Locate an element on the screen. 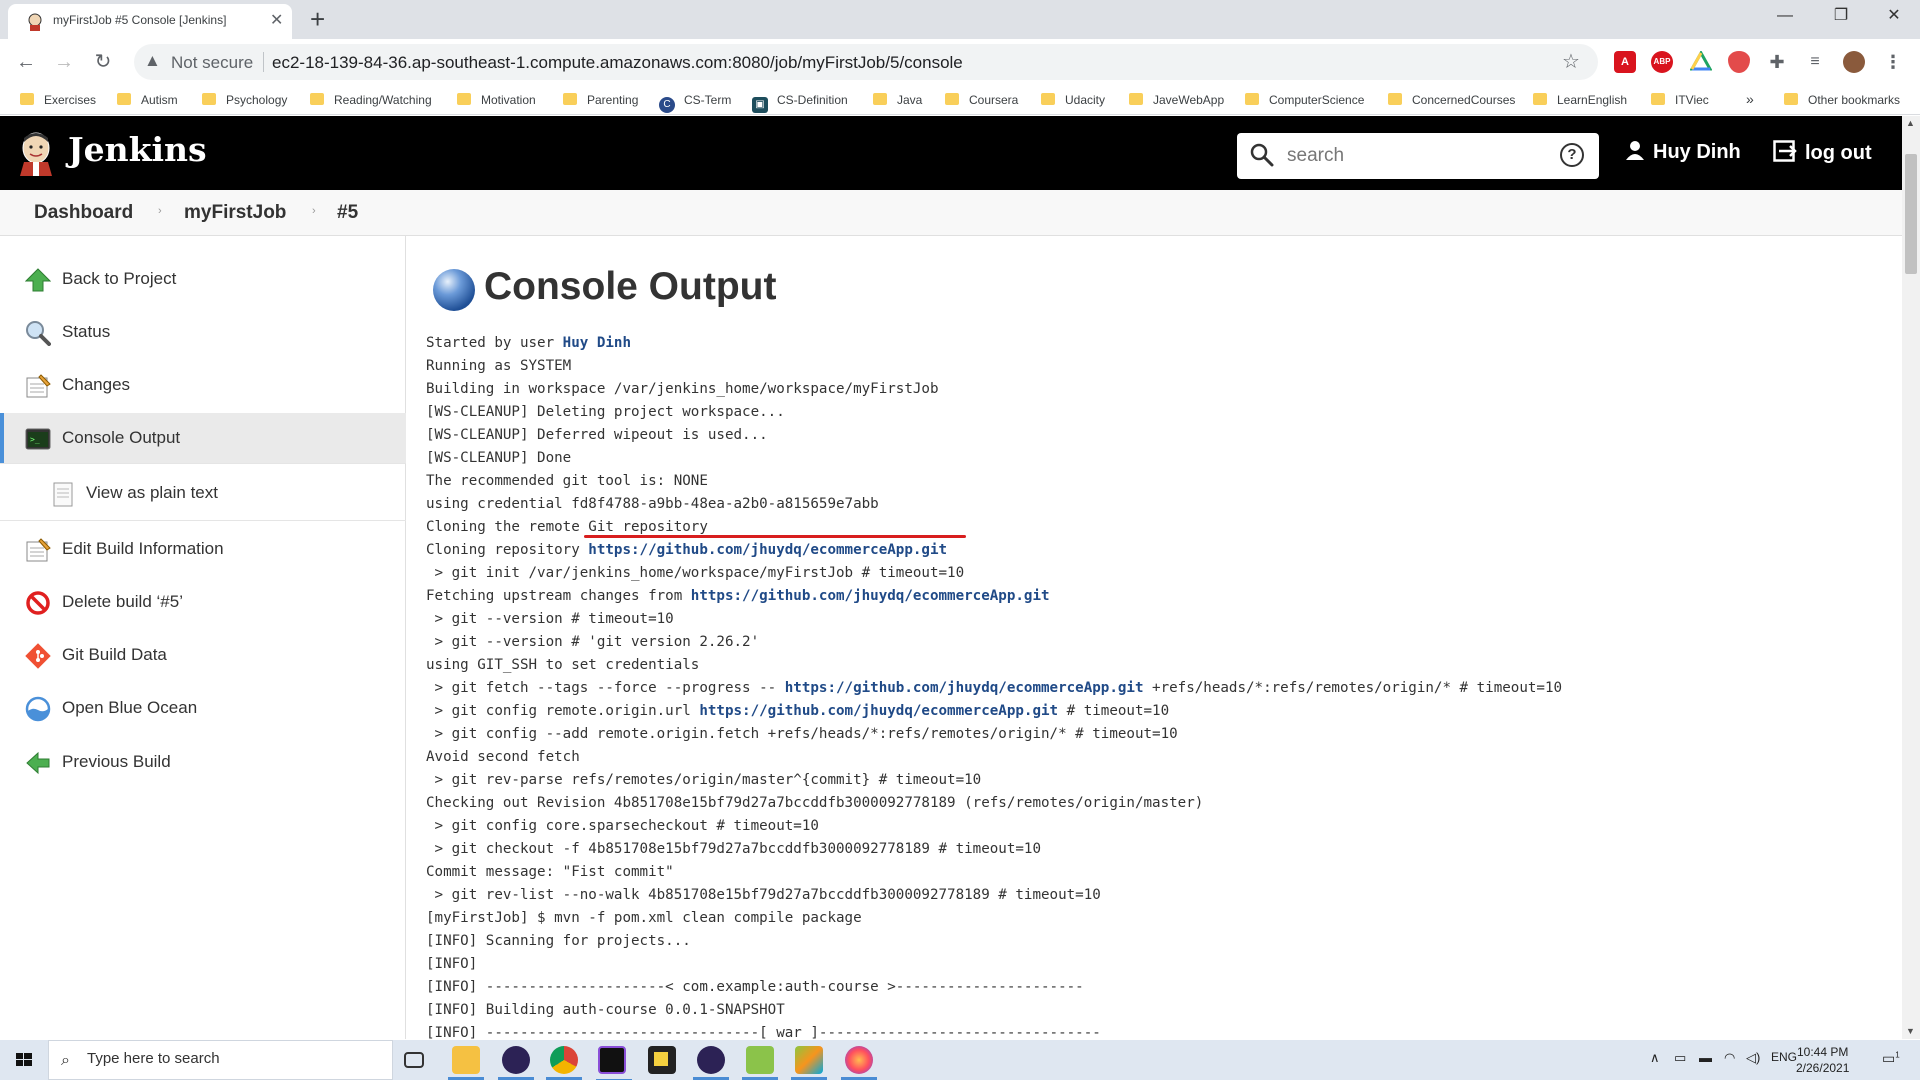 Image resolution: width=1920 pixels, height=1080 pixels. tray-chevron-icon: ∧ is located at coordinates (1655, 1058).